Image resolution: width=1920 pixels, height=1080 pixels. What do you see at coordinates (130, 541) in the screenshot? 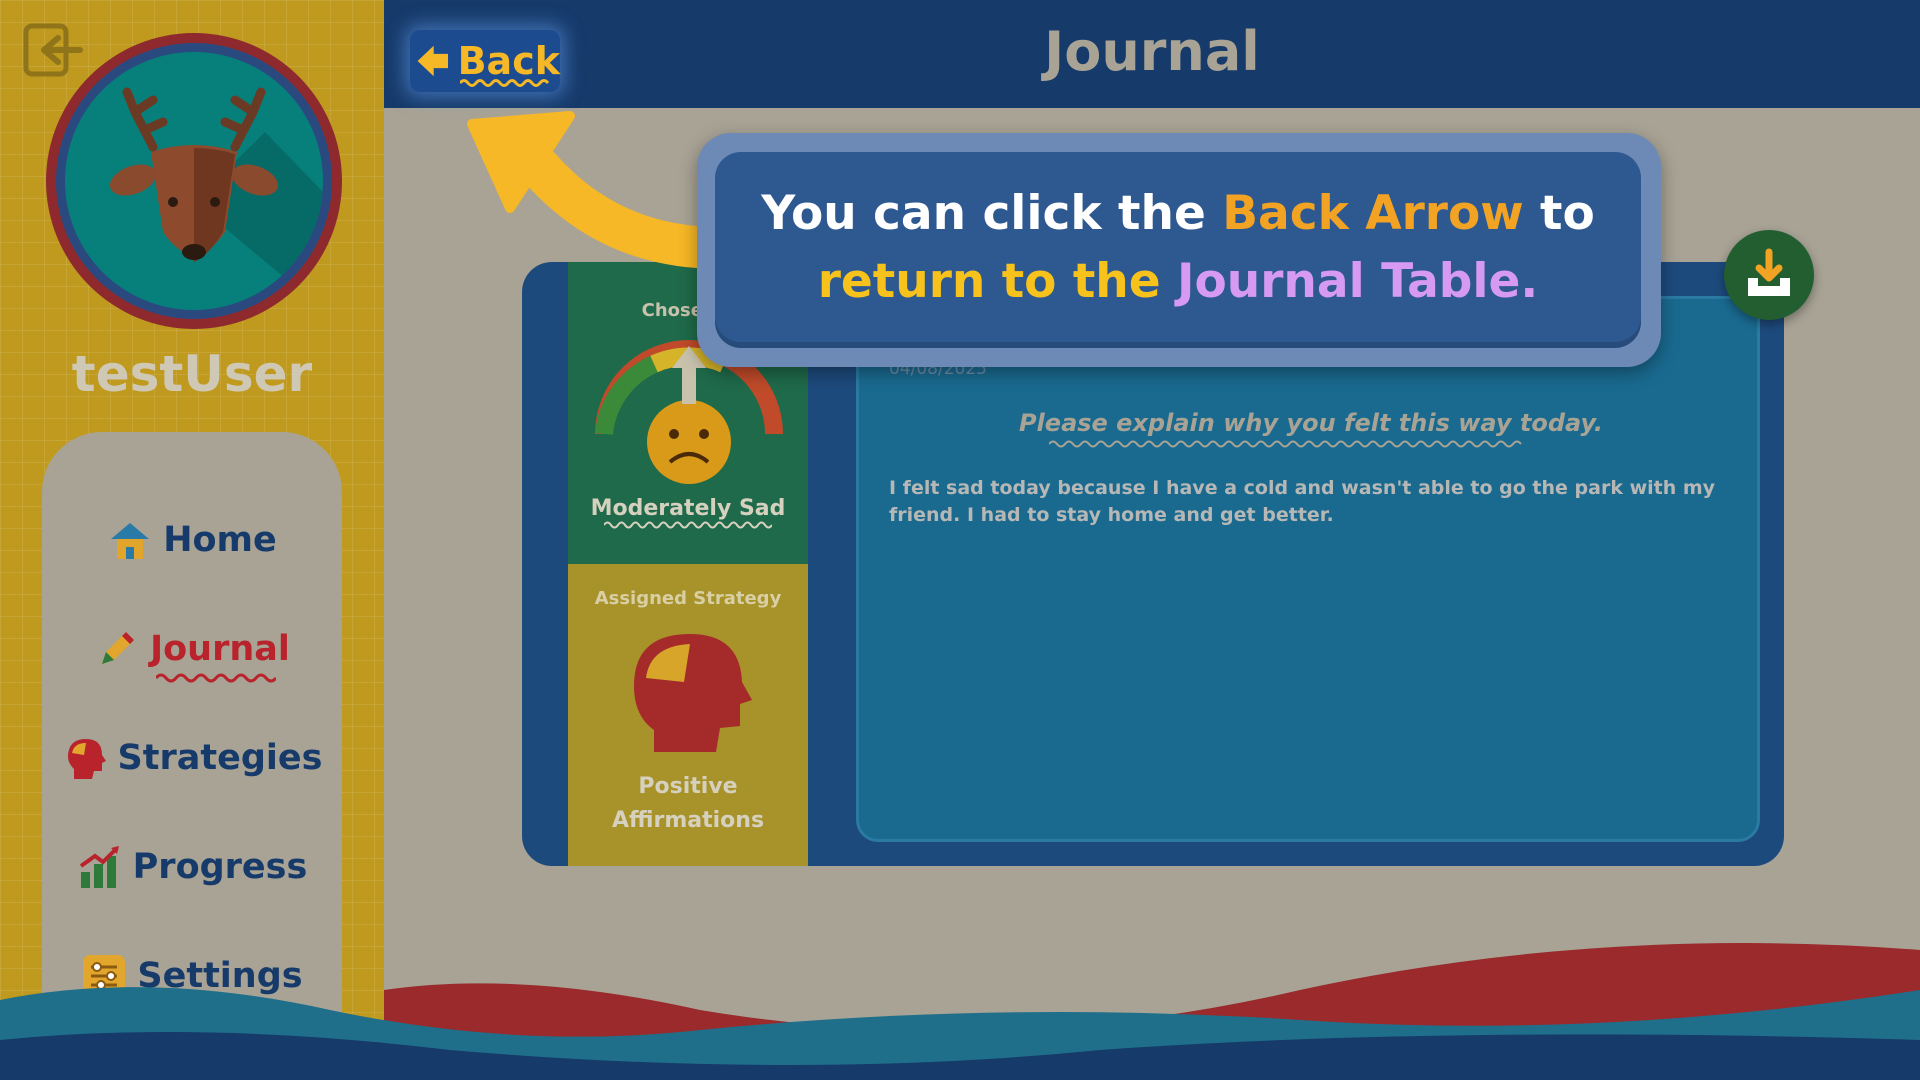
I see `house-icon` at bounding box center [130, 541].